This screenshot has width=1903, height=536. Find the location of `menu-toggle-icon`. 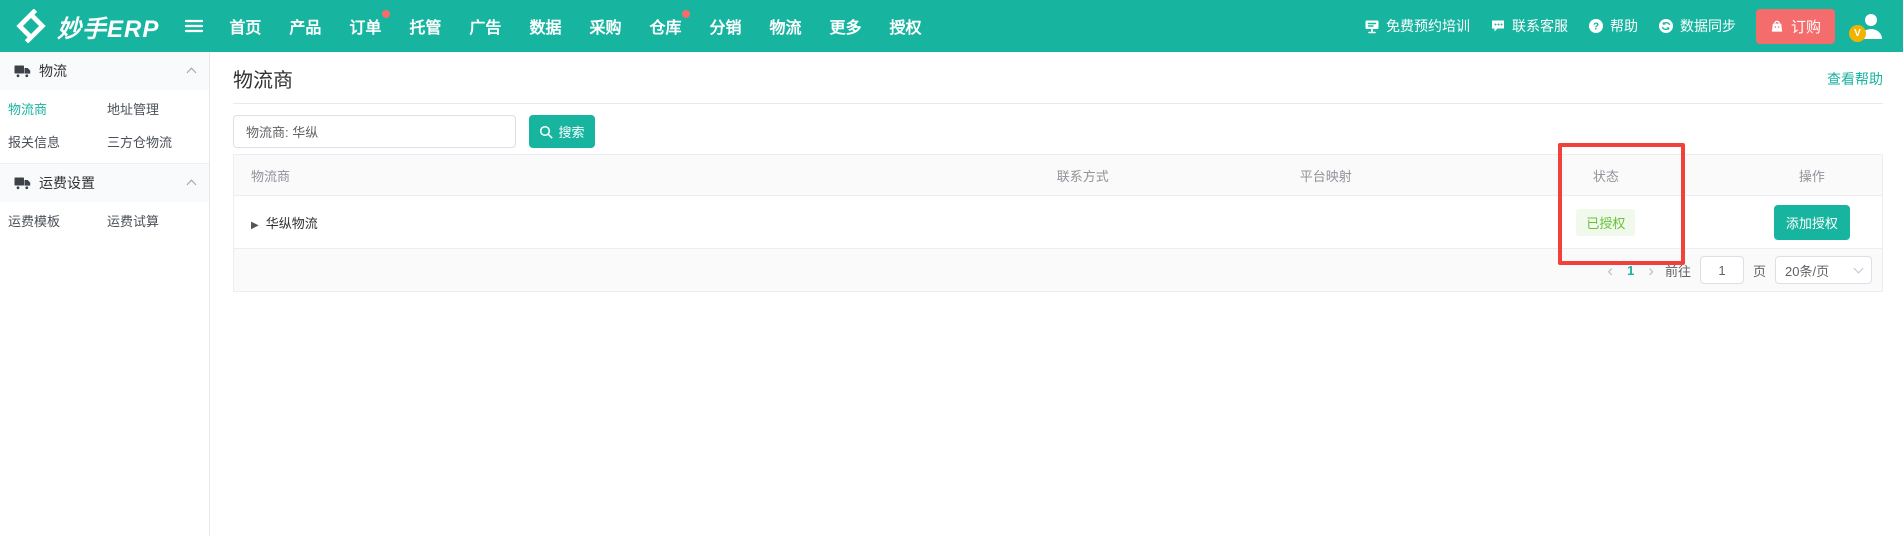

menu-toggle-icon is located at coordinates (194, 26).